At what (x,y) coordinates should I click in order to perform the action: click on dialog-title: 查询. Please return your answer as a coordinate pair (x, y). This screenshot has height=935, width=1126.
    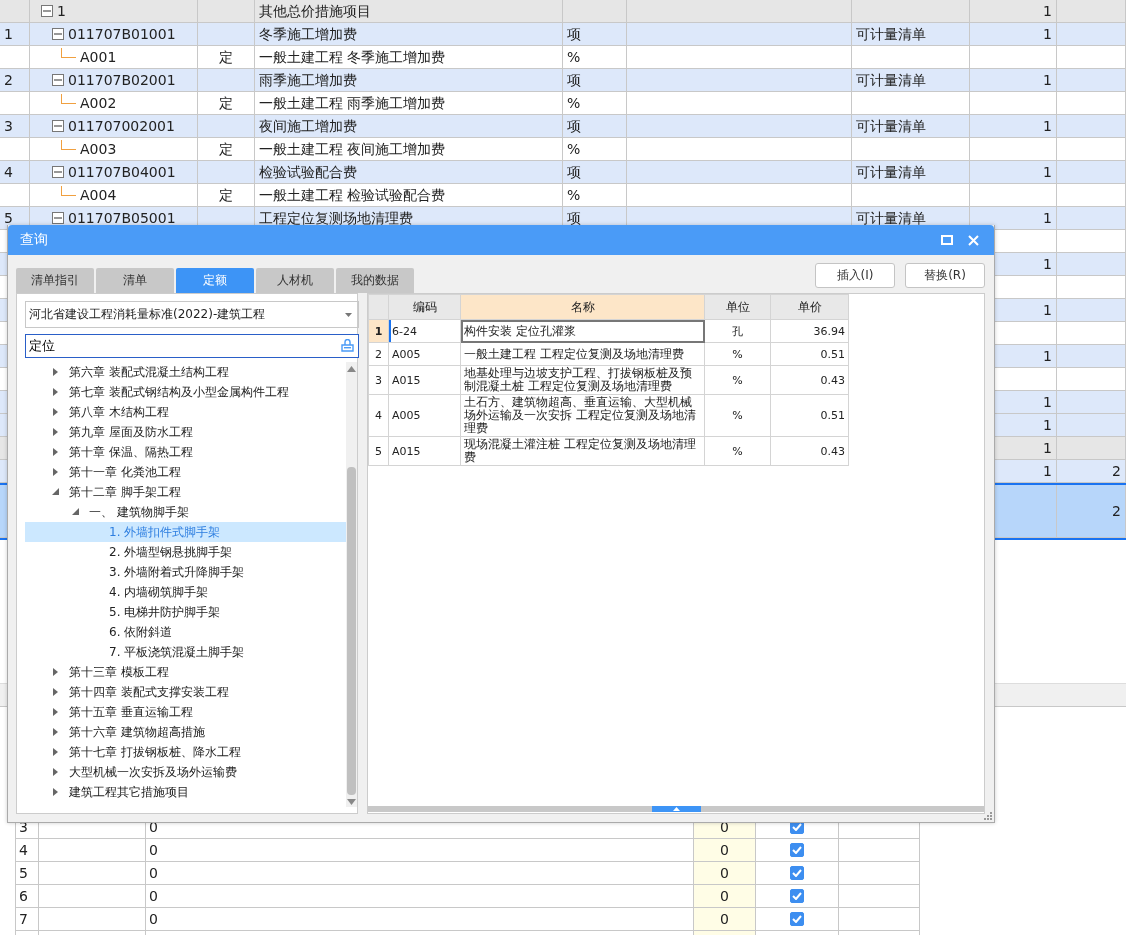
    Looking at the image, I should click on (34, 240).